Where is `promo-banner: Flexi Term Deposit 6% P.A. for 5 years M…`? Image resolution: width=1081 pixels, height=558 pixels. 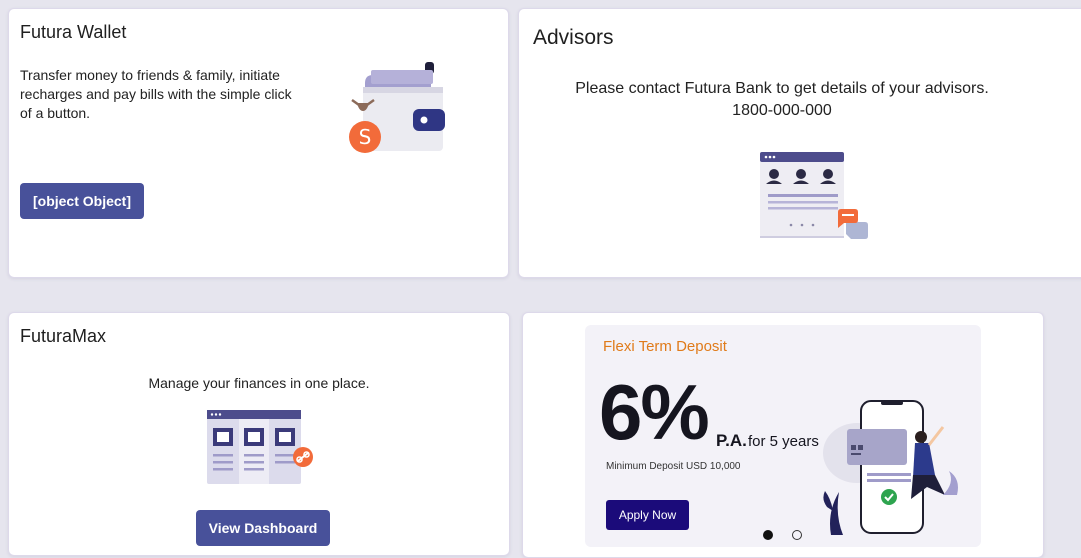
promo-banner: Flexi Term Deposit 6% P.A. for 5 years M… is located at coordinates (783, 436).